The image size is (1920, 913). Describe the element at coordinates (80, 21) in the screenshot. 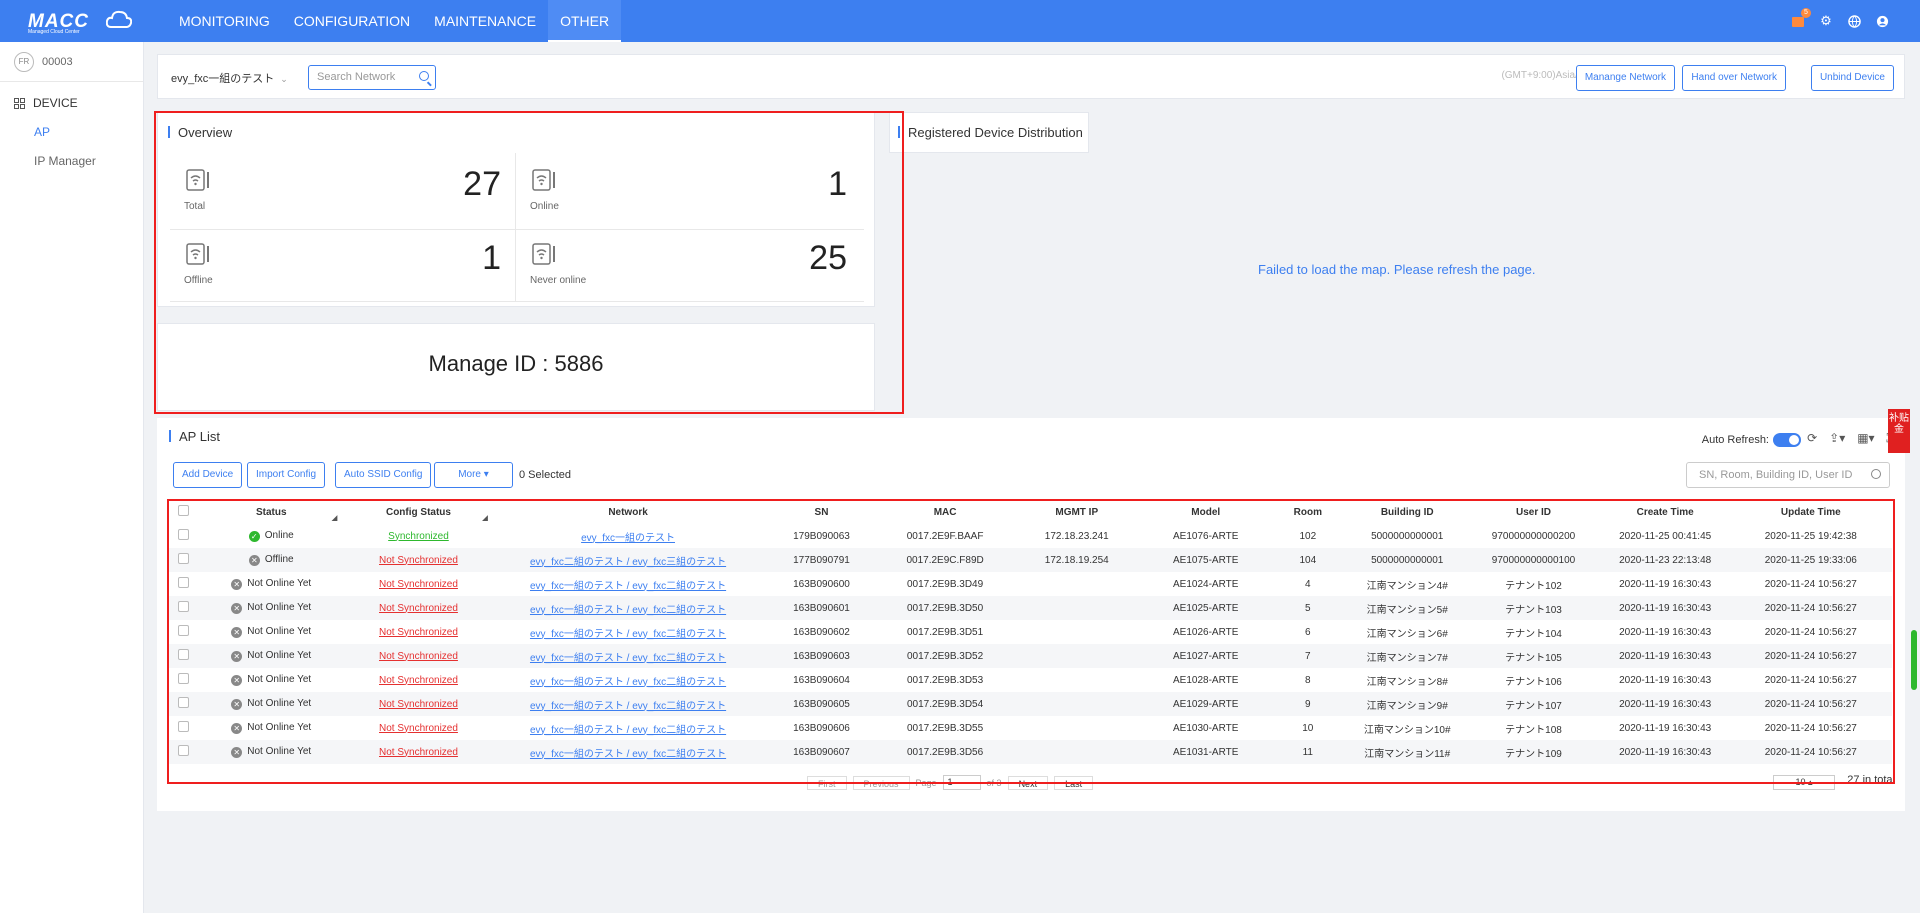

I see `brand-logo: MACC Managed Cloud Center` at that location.